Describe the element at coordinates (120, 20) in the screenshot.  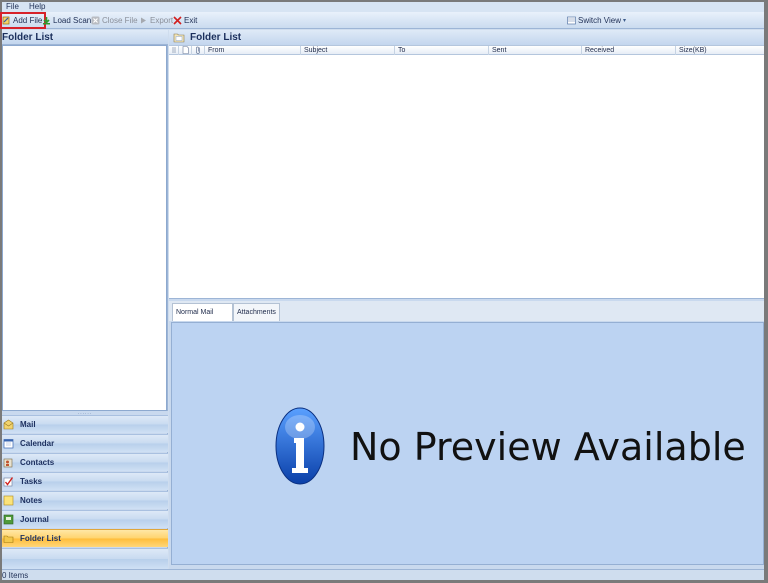
I see `close-file-label: Close File` at that location.